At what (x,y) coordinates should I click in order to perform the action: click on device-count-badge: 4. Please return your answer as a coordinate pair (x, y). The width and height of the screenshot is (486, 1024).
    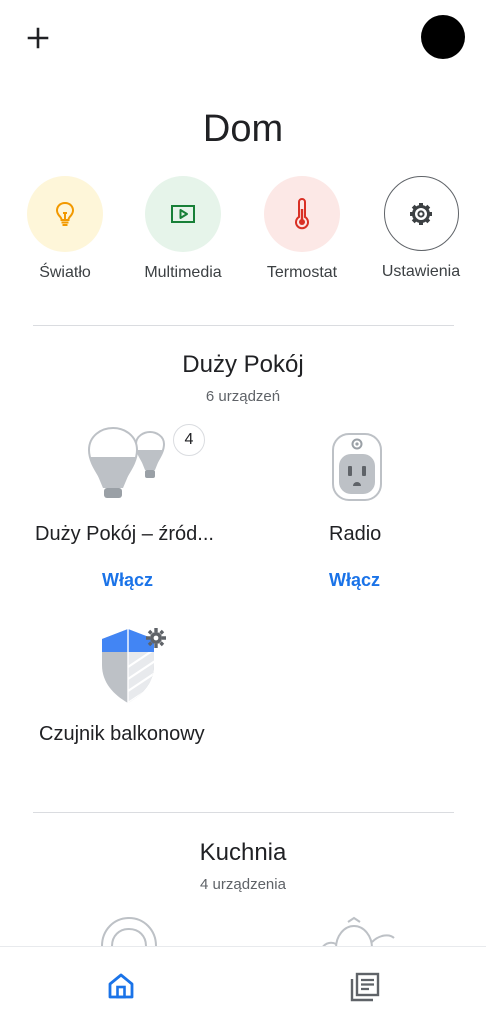
    Looking at the image, I should click on (189, 440).